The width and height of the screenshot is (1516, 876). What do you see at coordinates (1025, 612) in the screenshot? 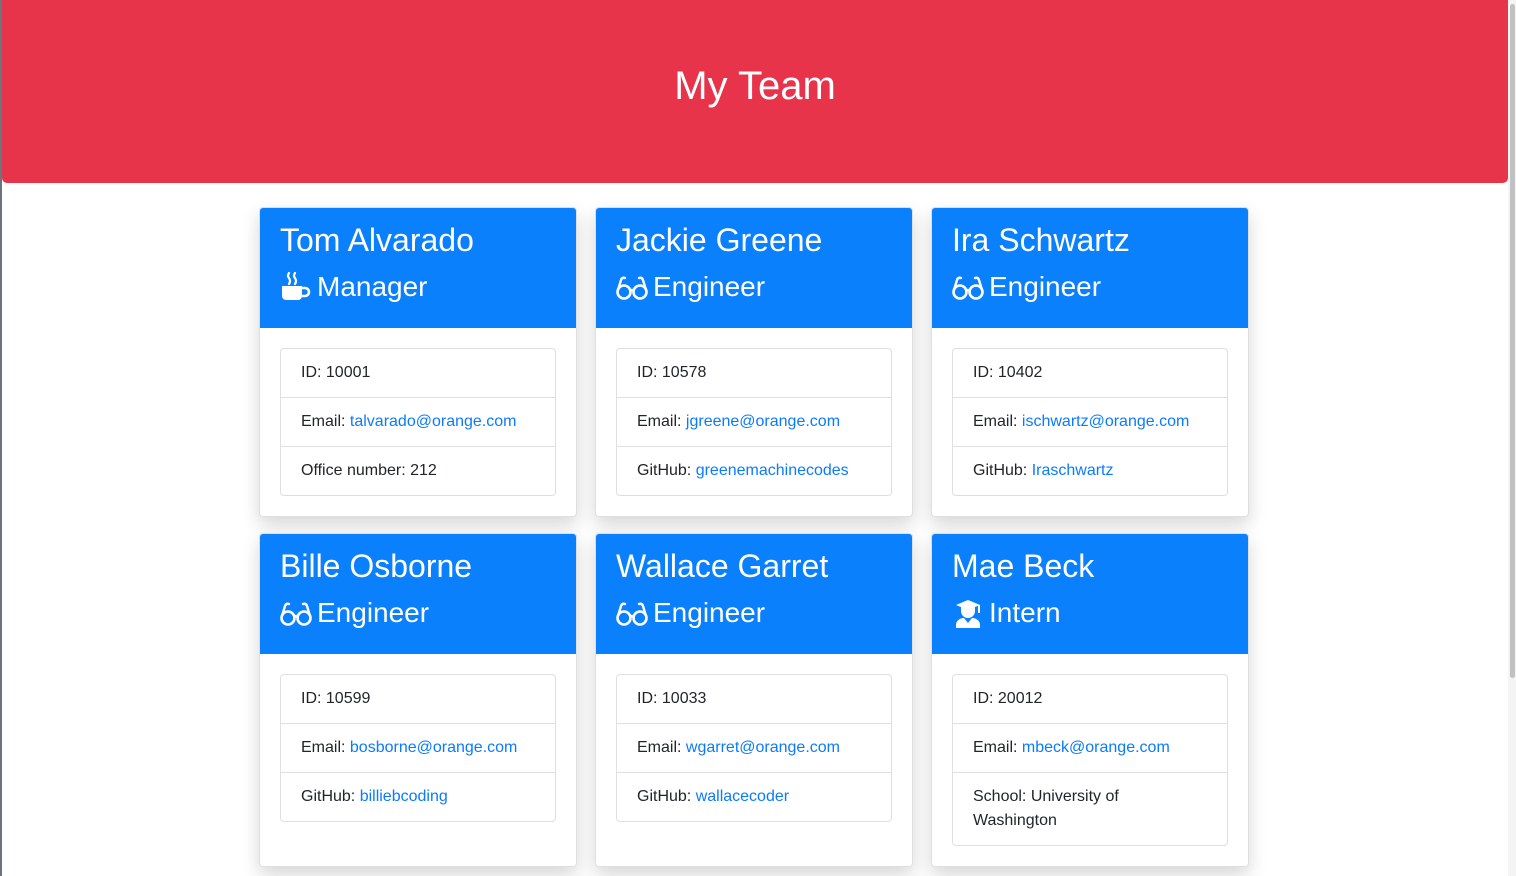
I see `role-label: Intern` at bounding box center [1025, 612].